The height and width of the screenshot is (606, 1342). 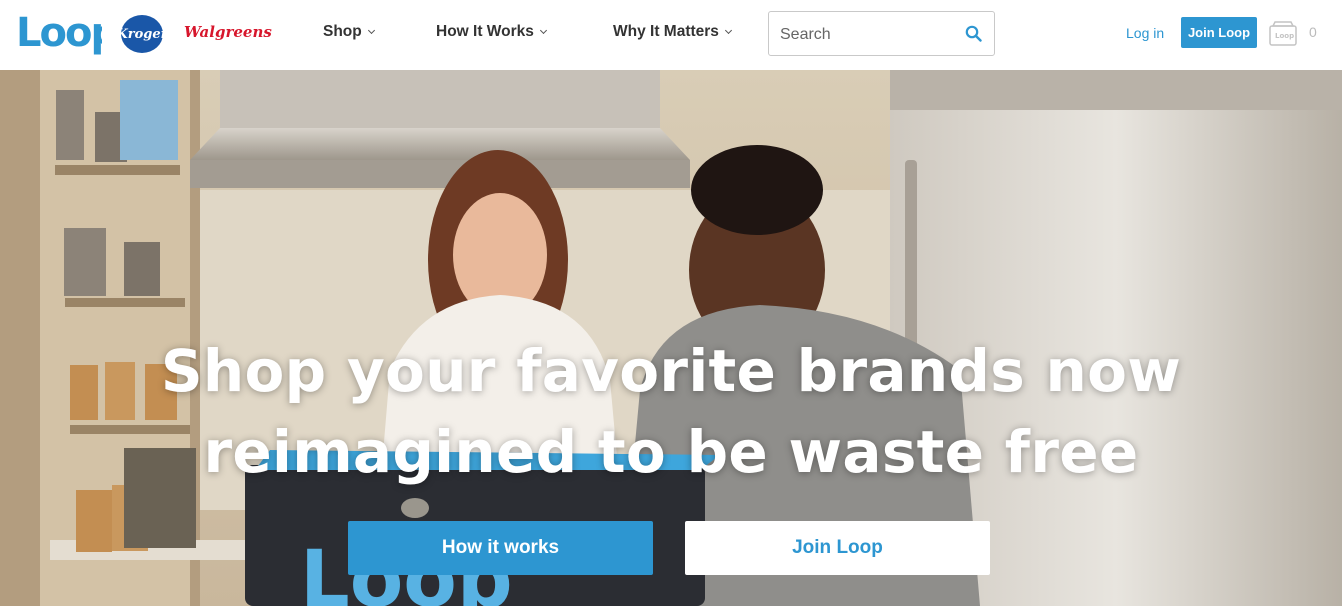 I want to click on walgreens-logo: Walgreens, so click(x=228, y=32).